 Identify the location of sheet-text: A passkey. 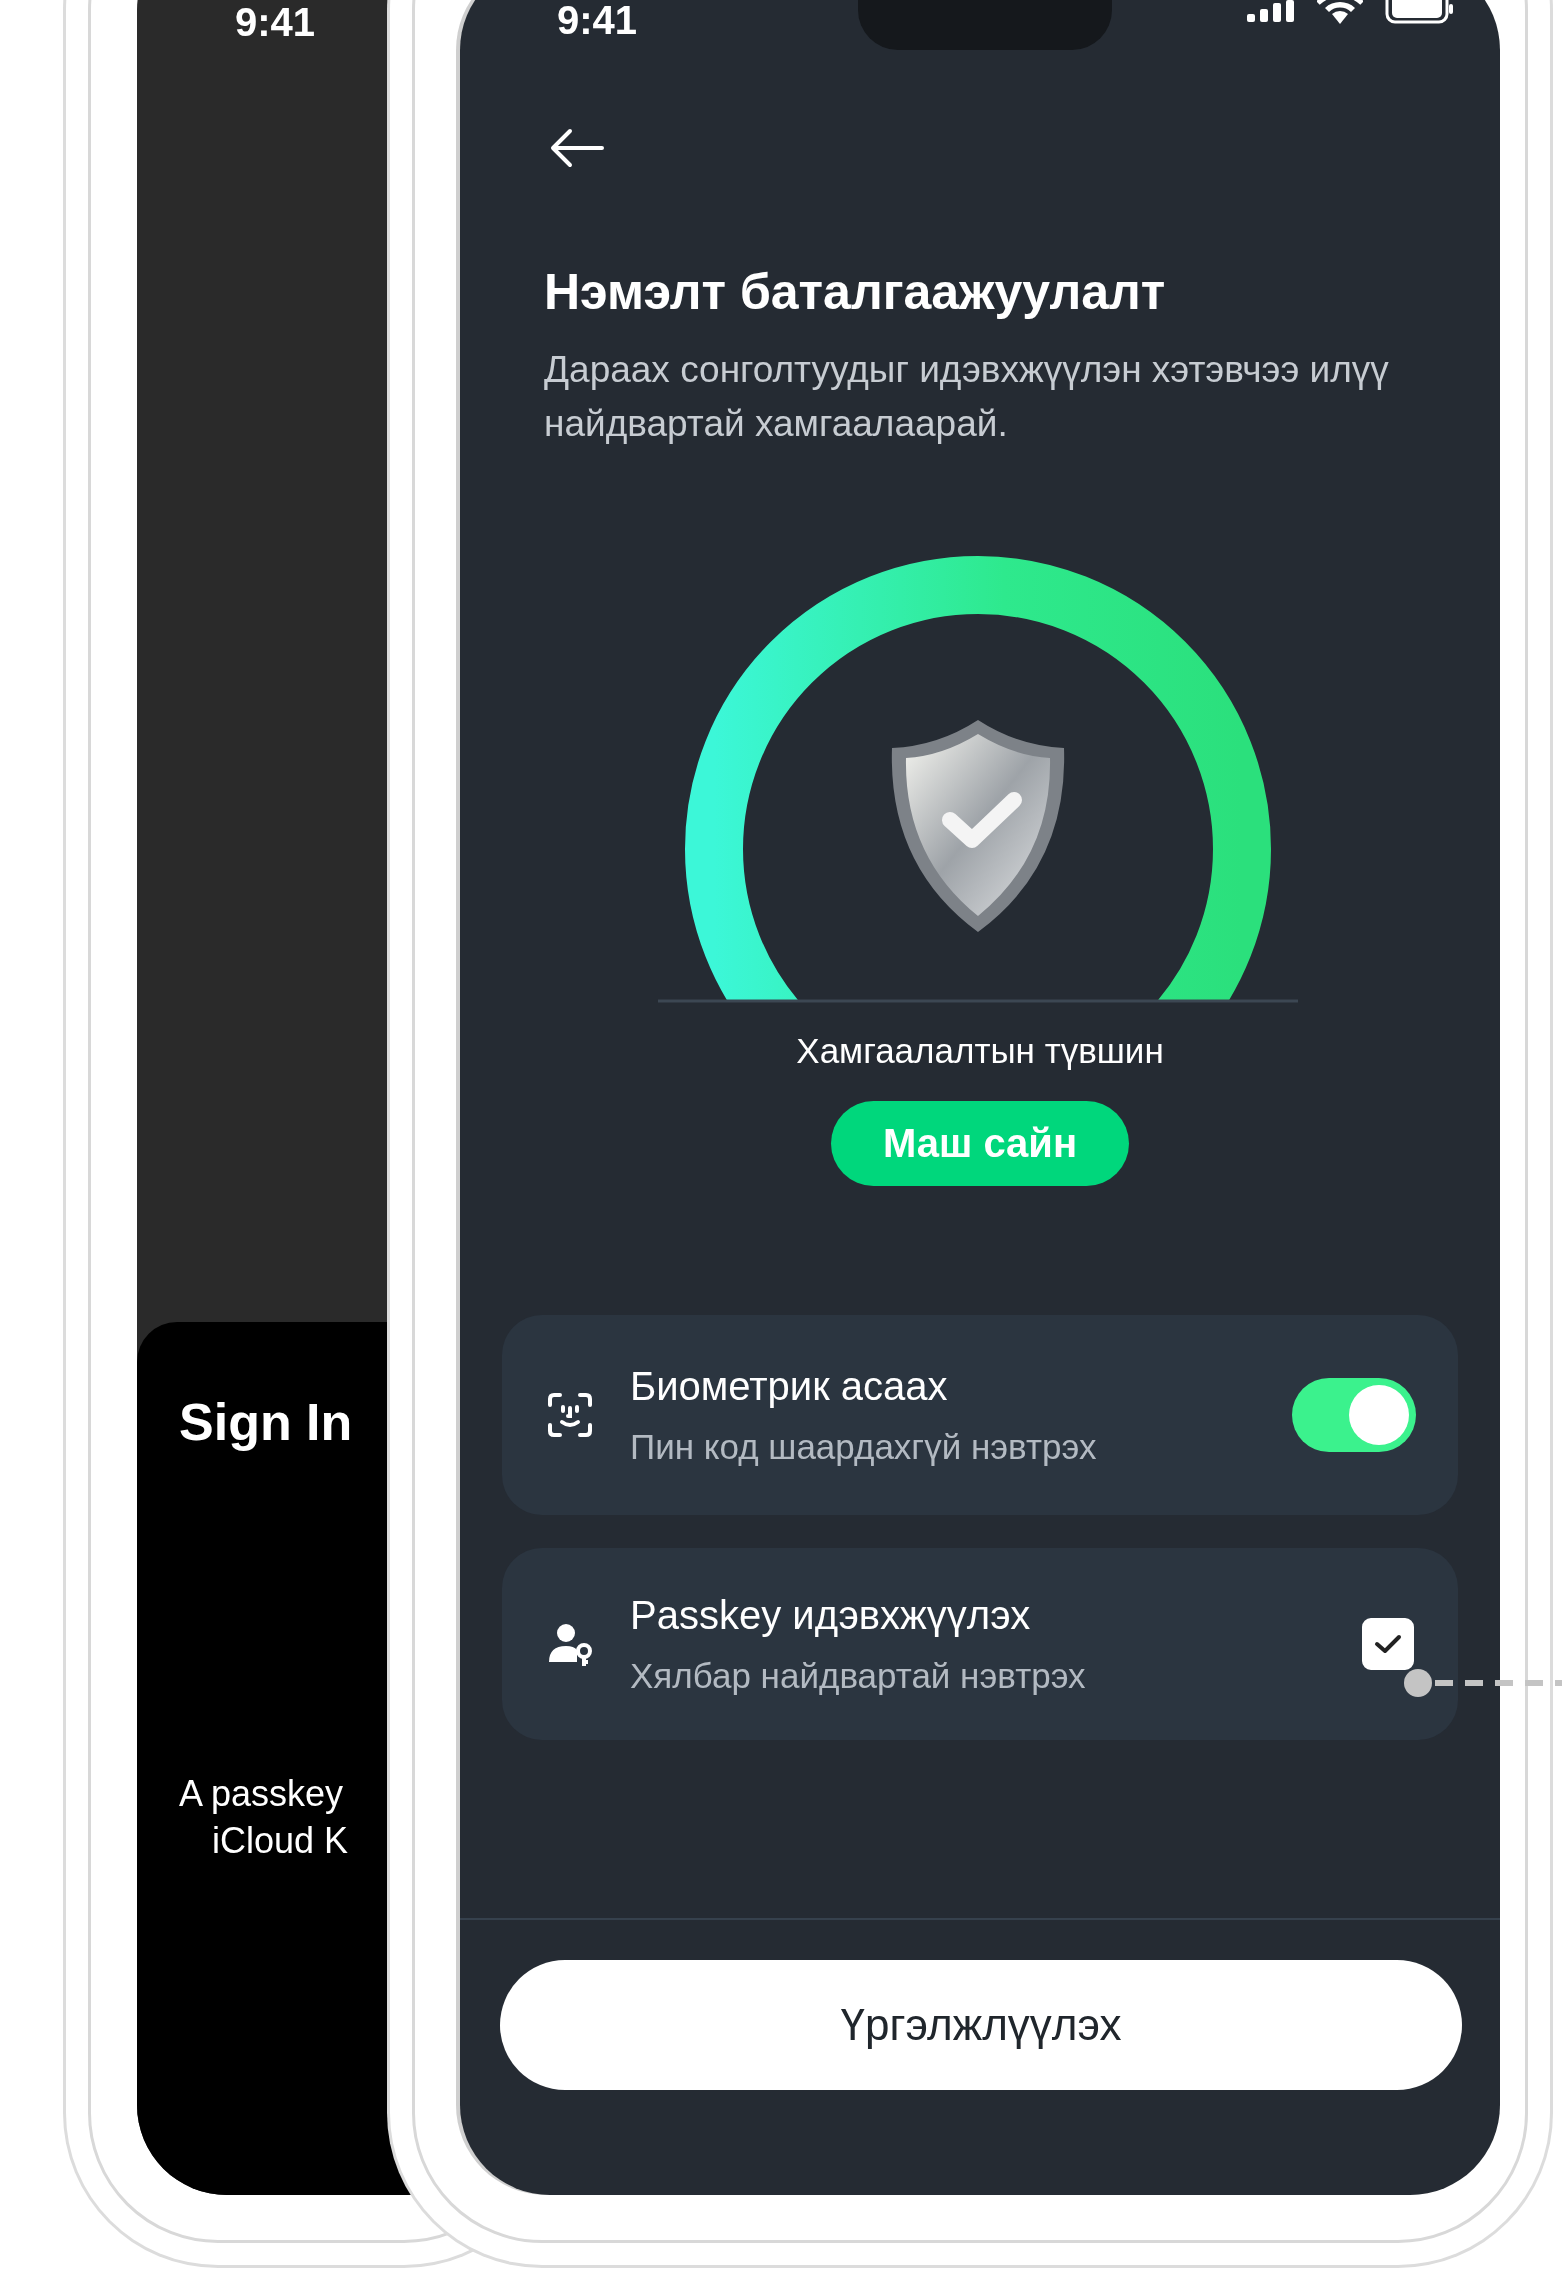
(261, 1794).